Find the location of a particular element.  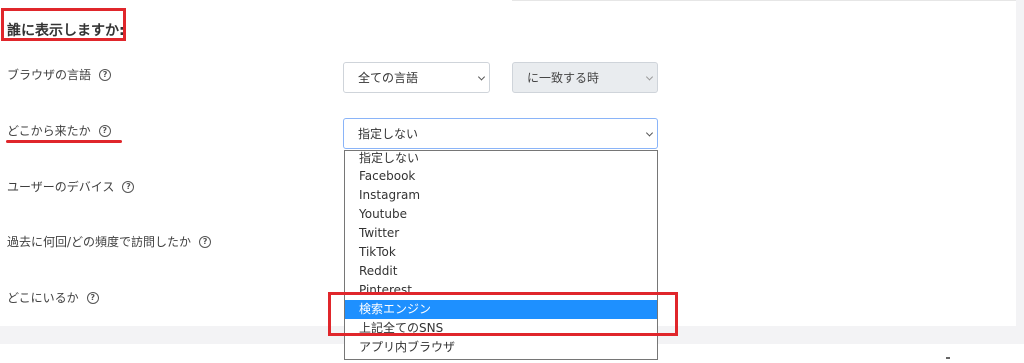

label-text: 過去に何回/どの頻度で訪問したか is located at coordinates (99, 242).